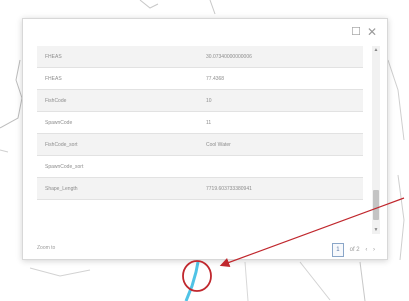  I want to click on close-icon: ✕, so click(372, 32).